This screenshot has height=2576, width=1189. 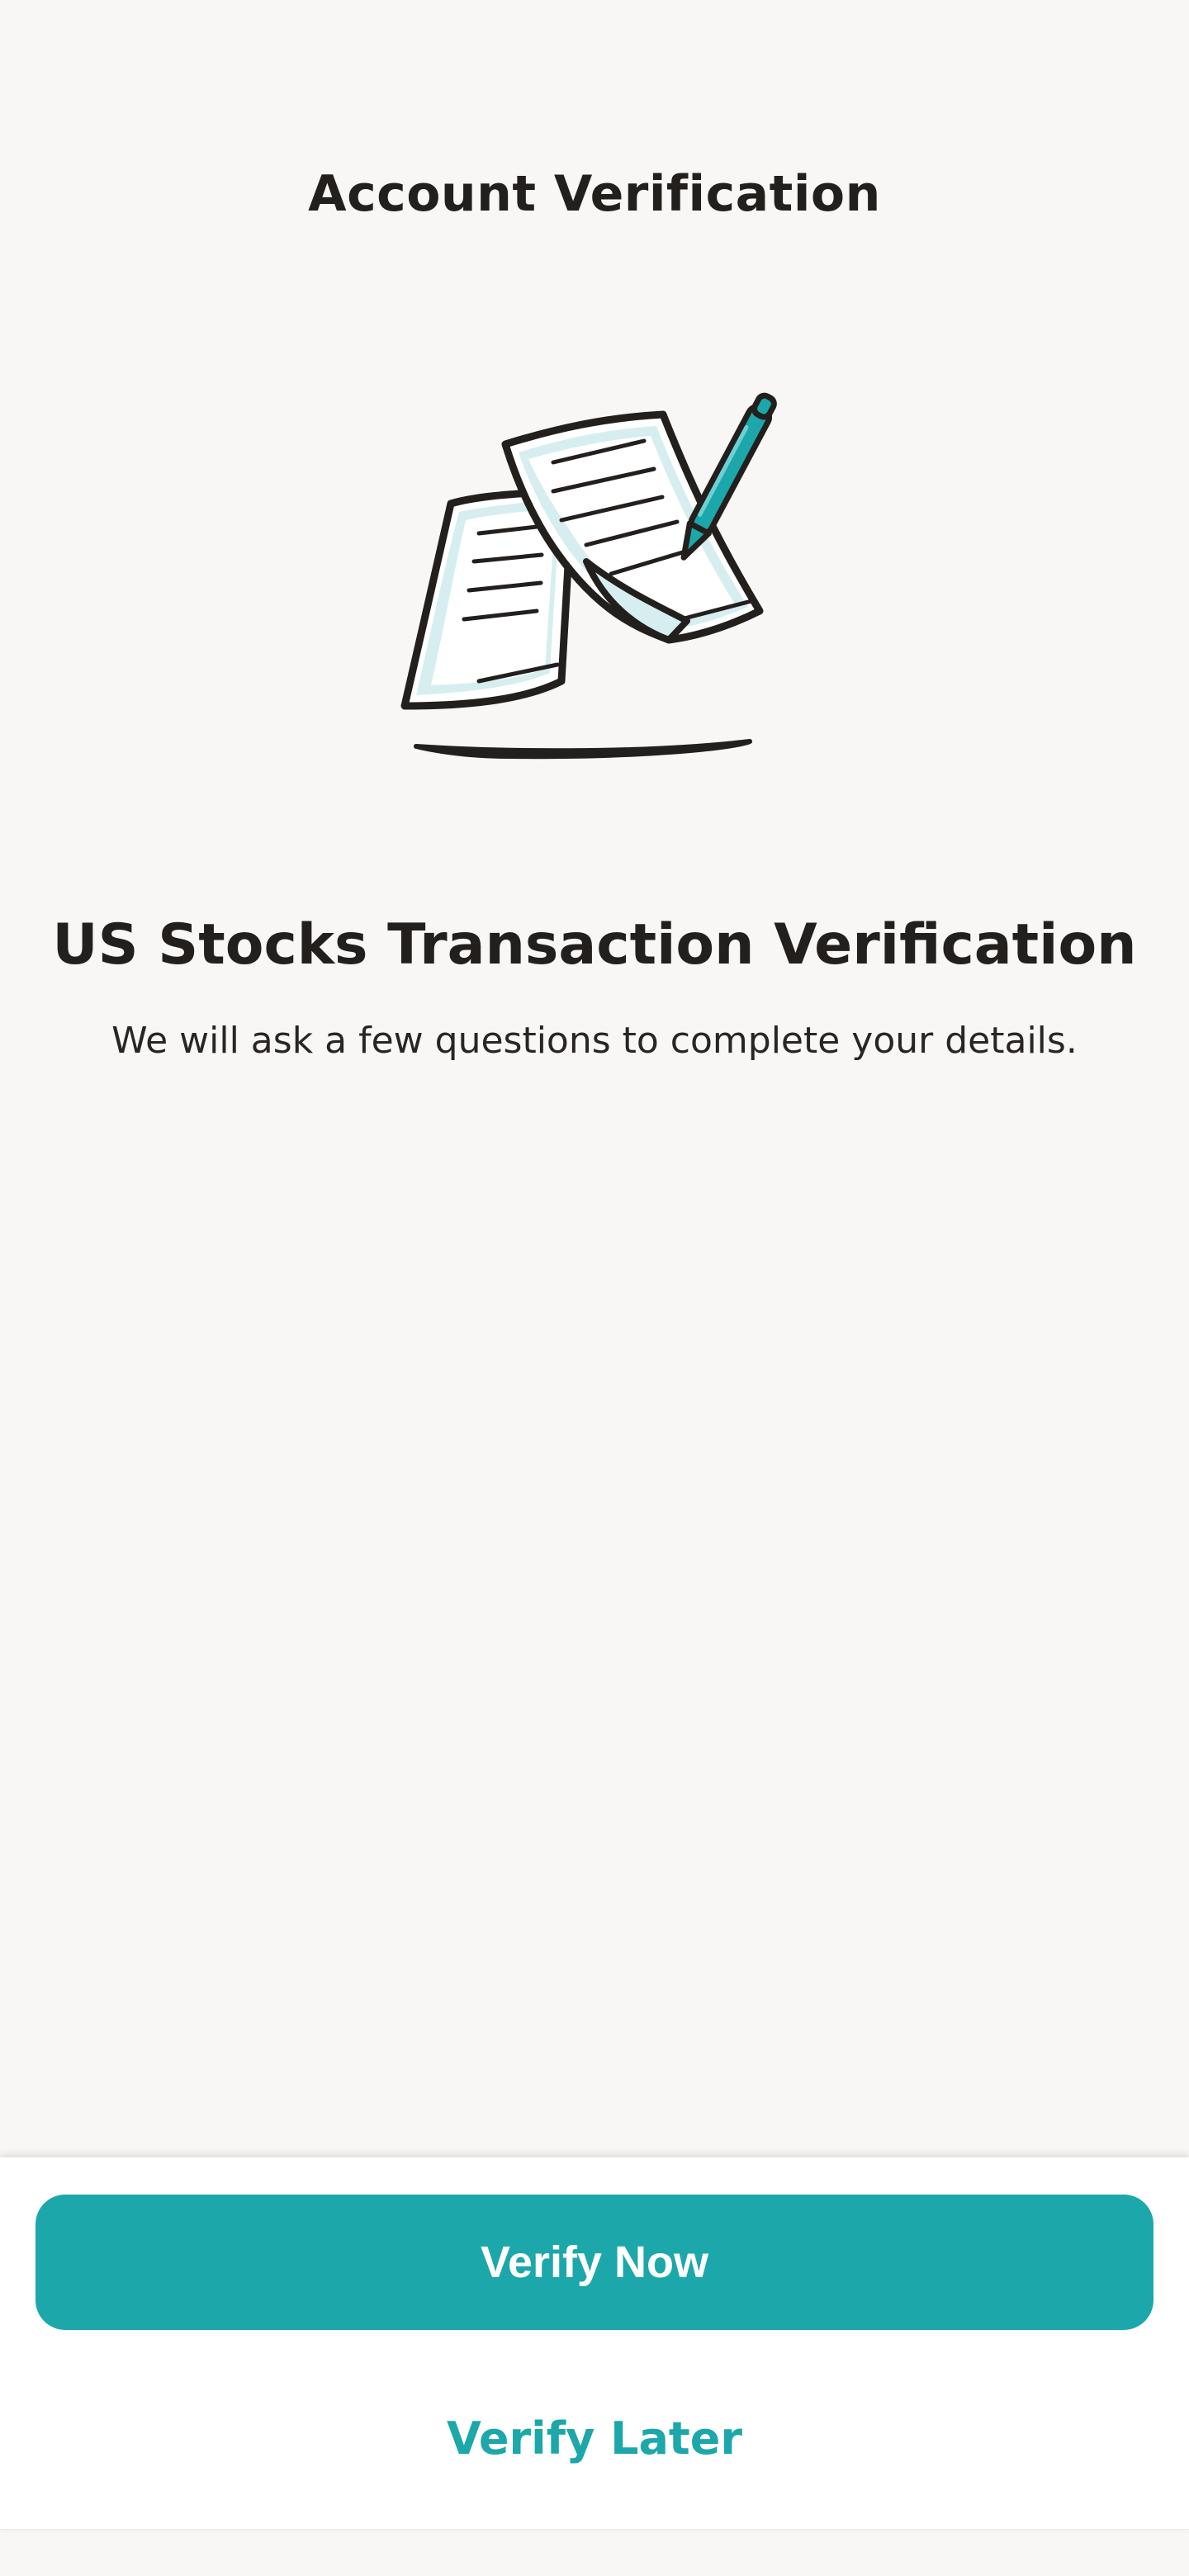 What do you see at coordinates (594, 2438) in the screenshot?
I see `verify-later-button: Verify Later` at bounding box center [594, 2438].